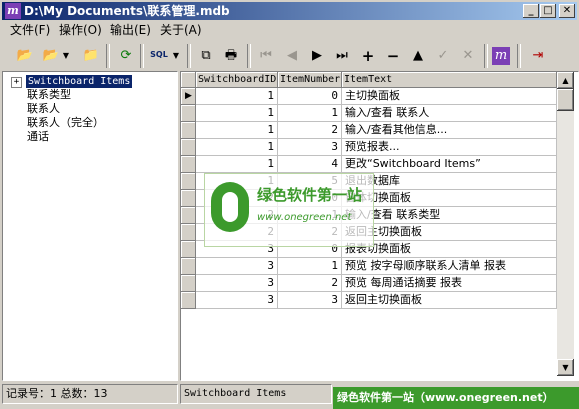  I want to click on move-up-icon: ▲, so click(418, 56).